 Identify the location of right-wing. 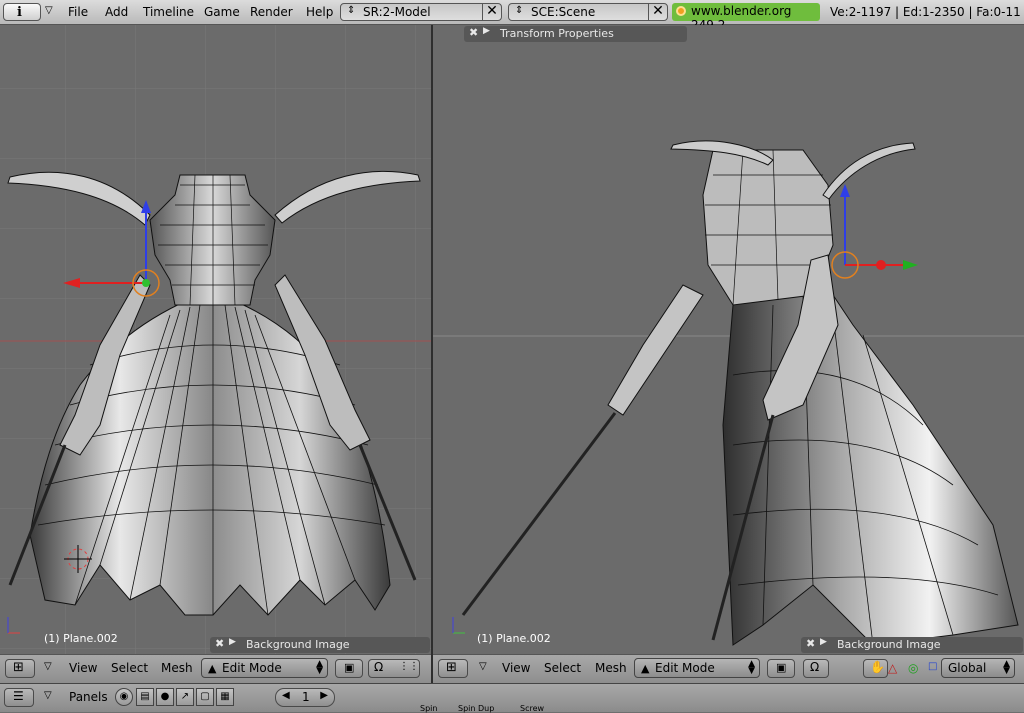
(869, 171).